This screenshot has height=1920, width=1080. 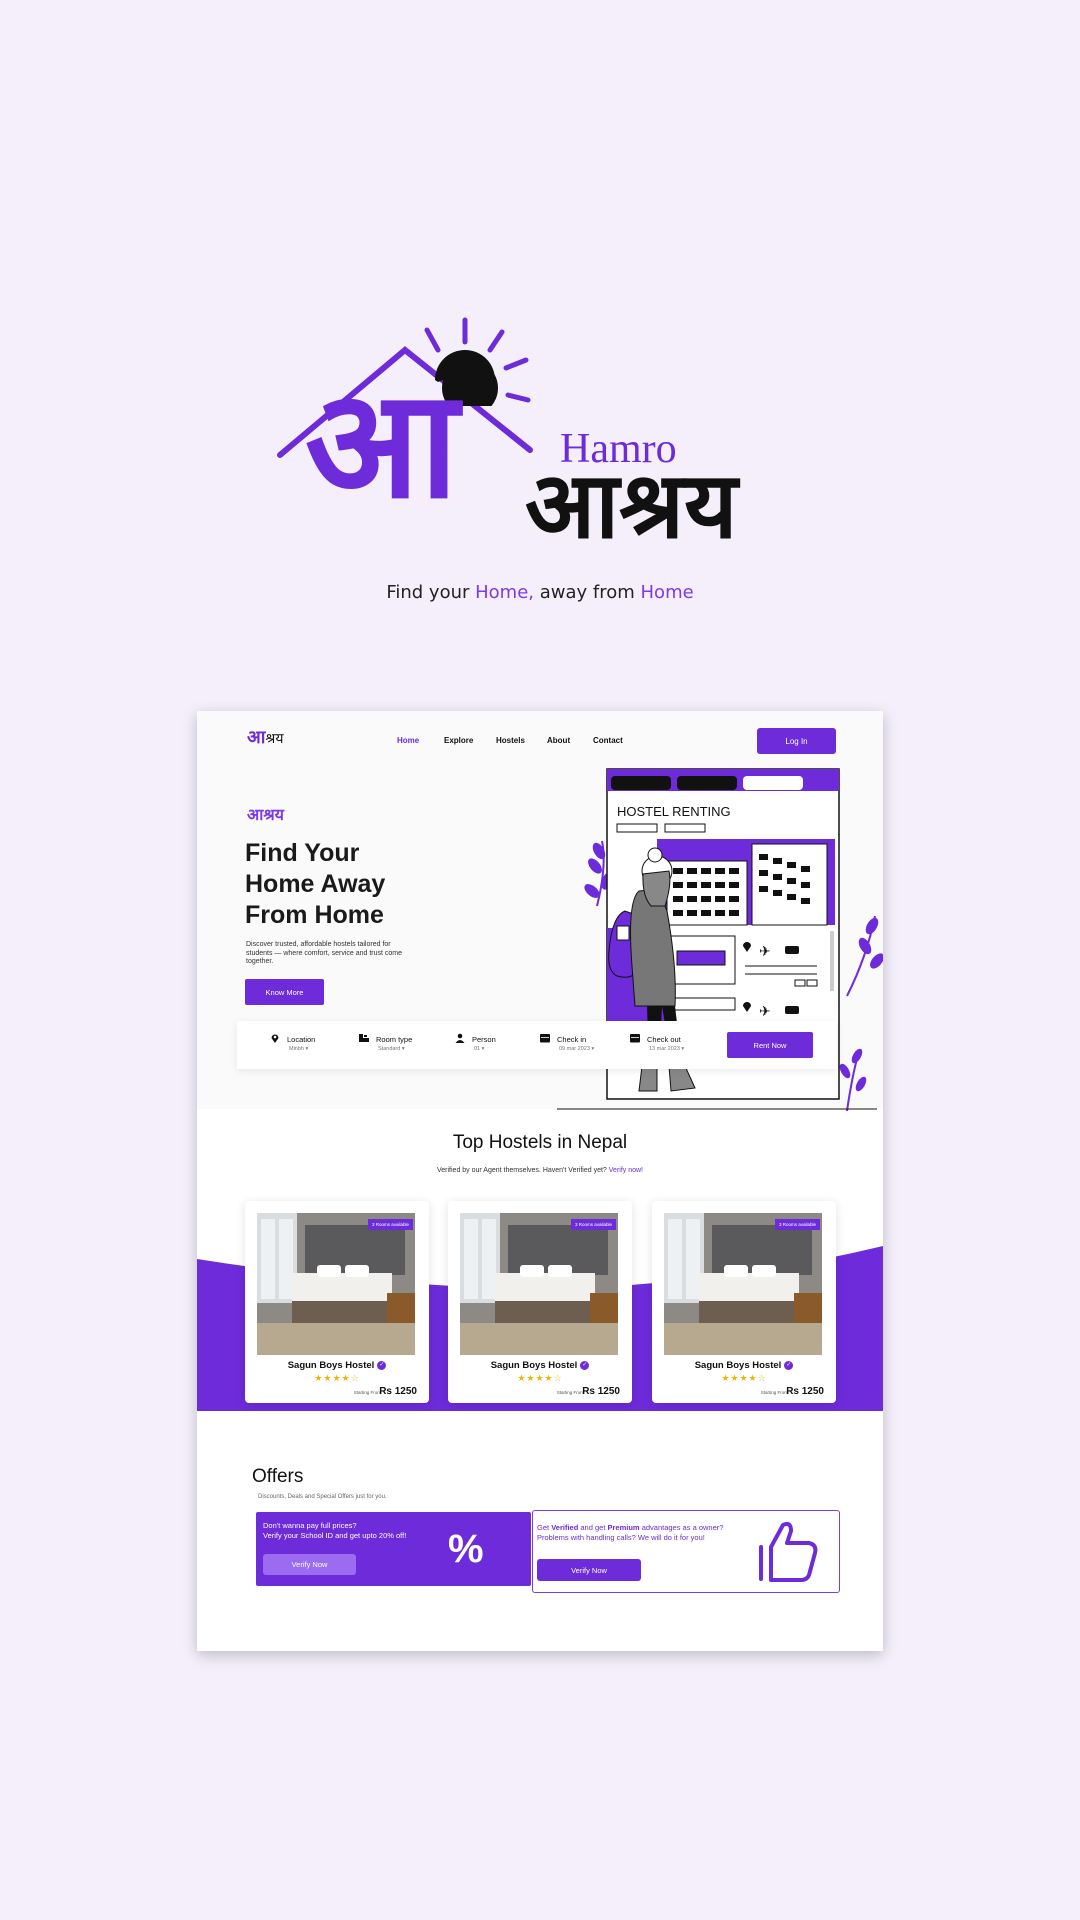 I want to click on location-value: Minbh ▾, so click(x=299, y=1049).